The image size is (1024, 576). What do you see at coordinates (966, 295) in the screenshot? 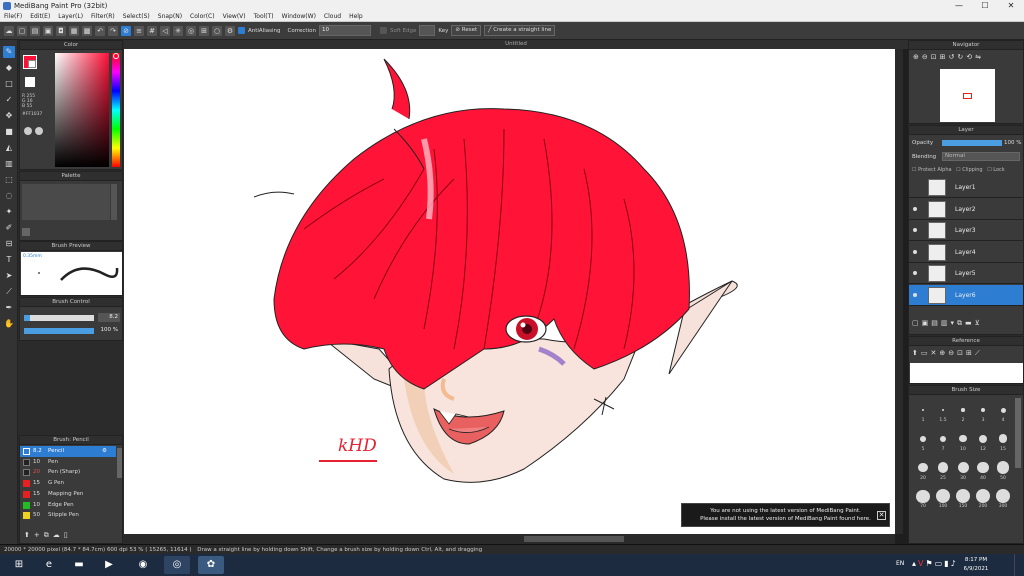
I see `layer-row-6: Layer6` at bounding box center [966, 295].